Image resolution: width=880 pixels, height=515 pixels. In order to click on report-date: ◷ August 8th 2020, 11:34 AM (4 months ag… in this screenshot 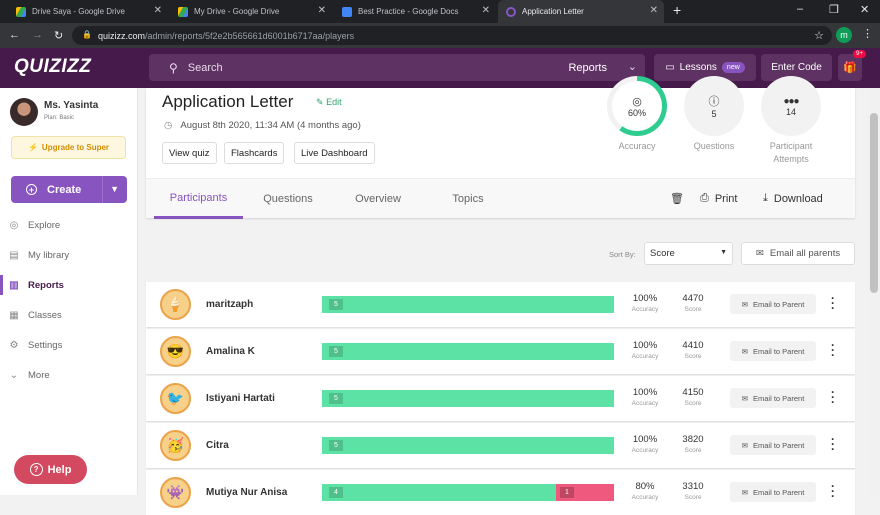, I will do `click(262, 125)`.